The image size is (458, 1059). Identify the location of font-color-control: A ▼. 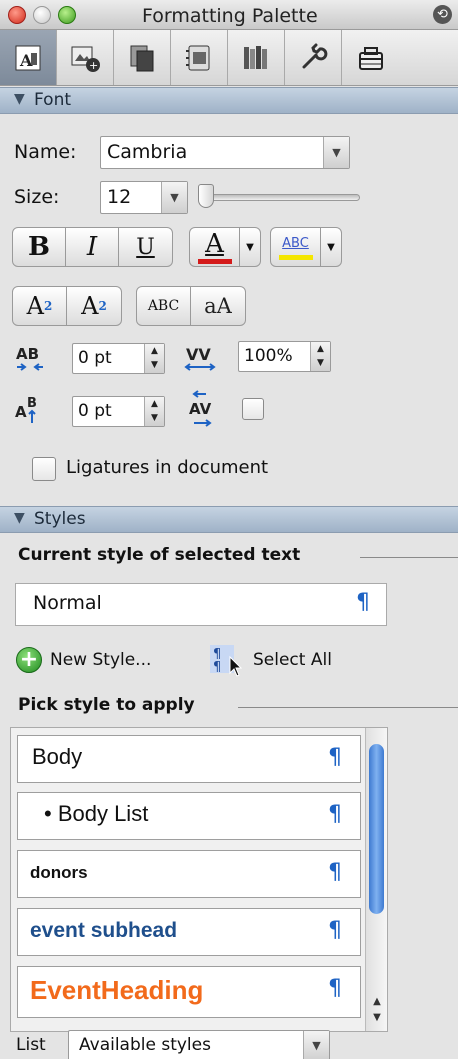
(225, 247).